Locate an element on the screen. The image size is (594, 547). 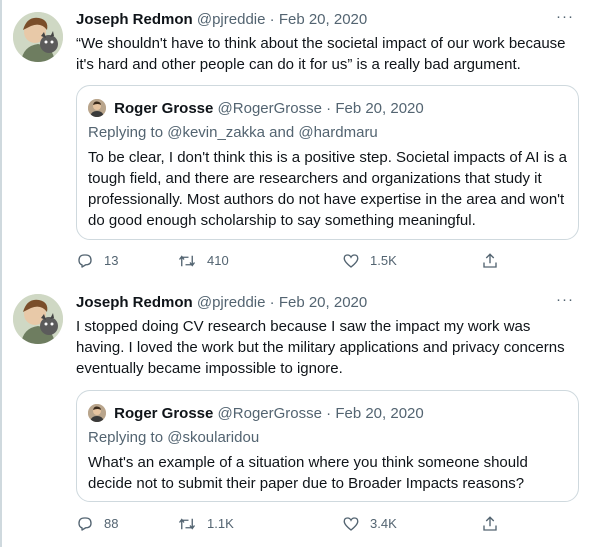
retweet-button: 1.1K is located at coordinates (205, 524).